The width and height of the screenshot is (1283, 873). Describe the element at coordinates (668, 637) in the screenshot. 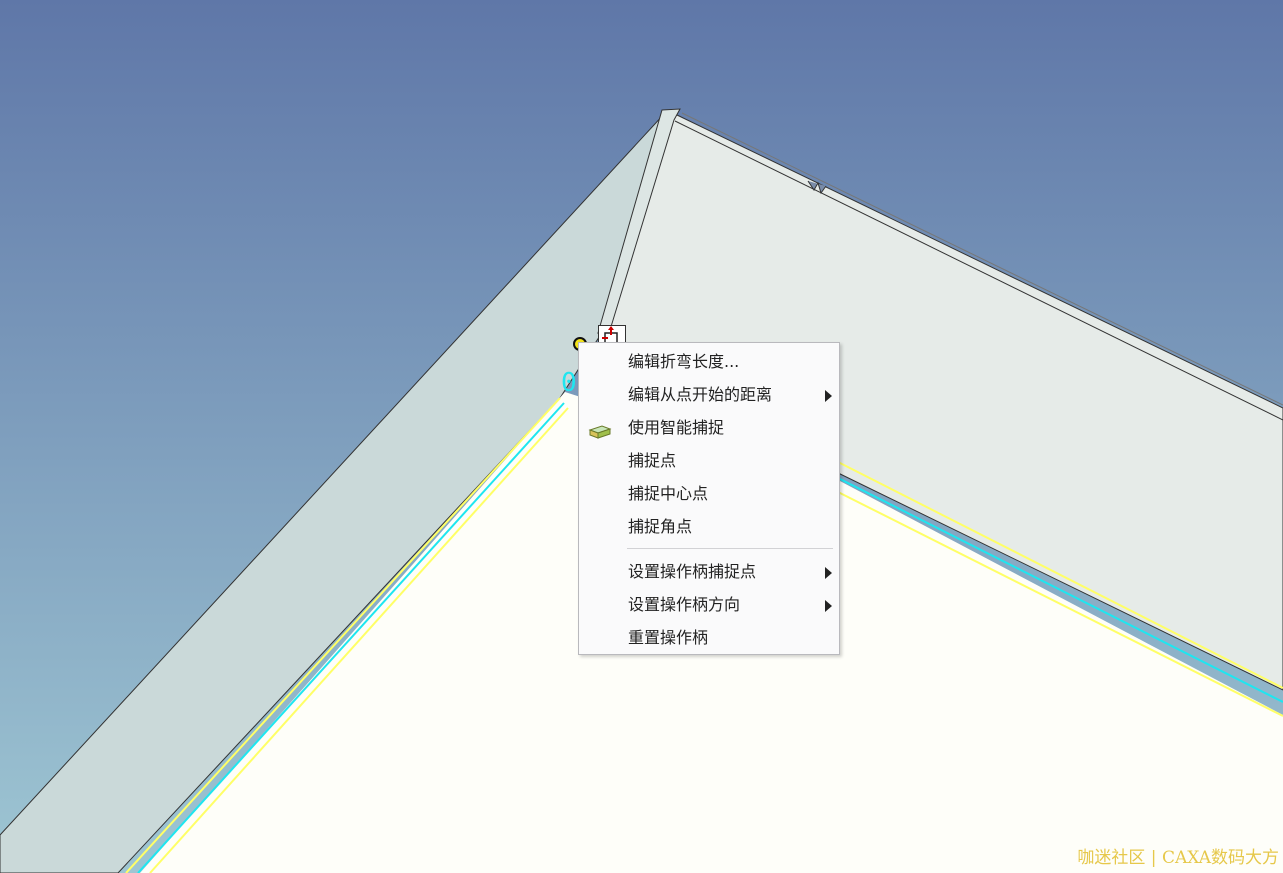

I see `menu-item-label: 重置操作柄` at that location.